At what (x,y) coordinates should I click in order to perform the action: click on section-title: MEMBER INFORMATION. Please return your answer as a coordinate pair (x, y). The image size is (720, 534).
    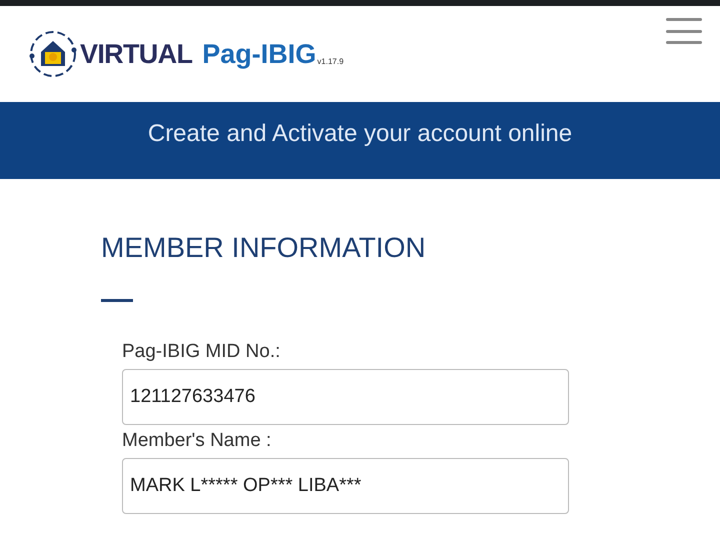
    Looking at the image, I should click on (263, 248).